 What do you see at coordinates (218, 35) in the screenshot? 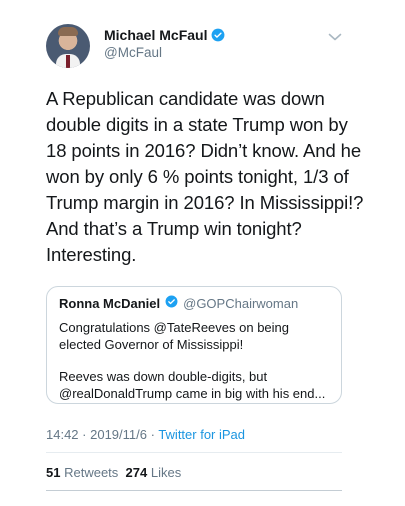
I see `verified-badge-icon` at bounding box center [218, 35].